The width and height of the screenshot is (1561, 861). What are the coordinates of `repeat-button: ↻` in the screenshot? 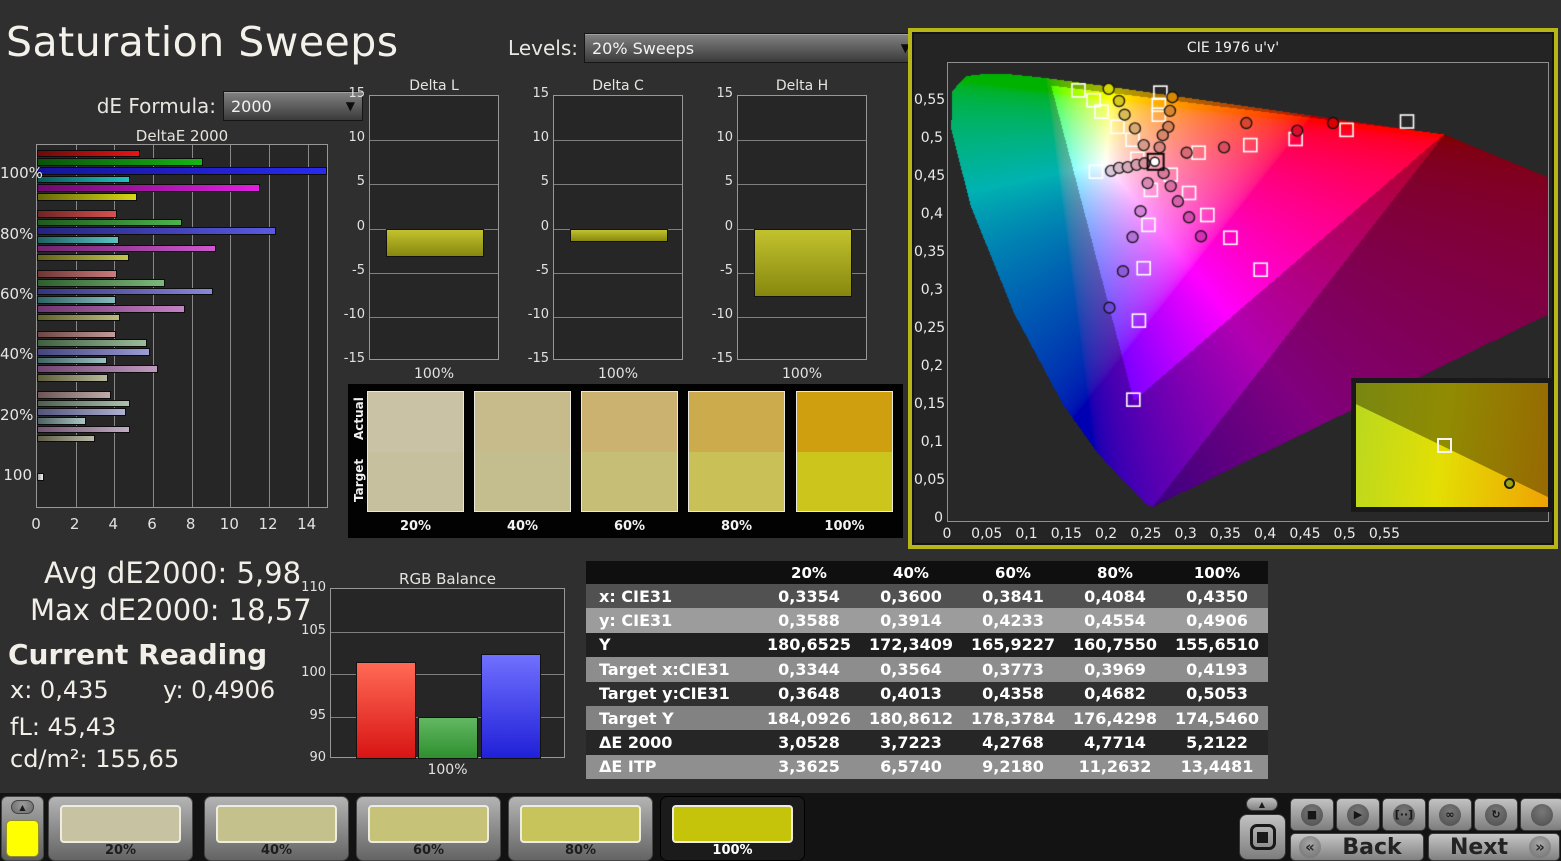 It's located at (1496, 814).